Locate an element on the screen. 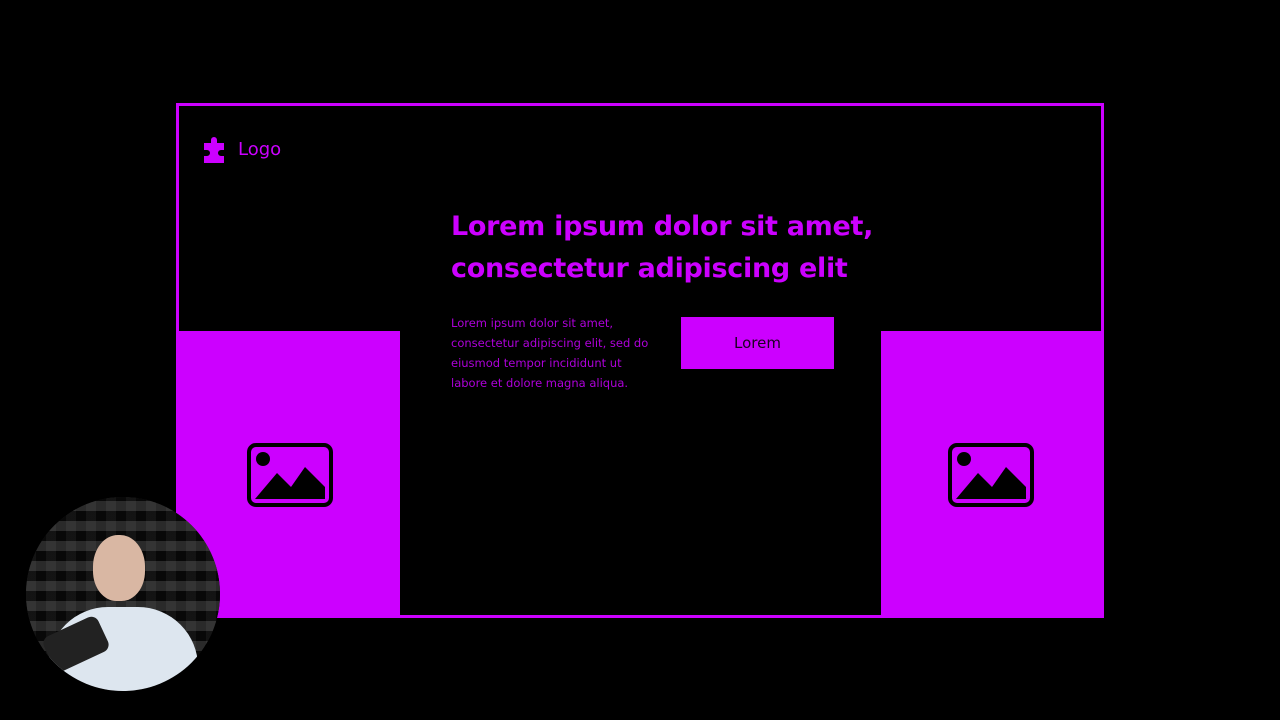 The height and width of the screenshot is (720, 1280). logo-label: Logo is located at coordinates (260, 149).